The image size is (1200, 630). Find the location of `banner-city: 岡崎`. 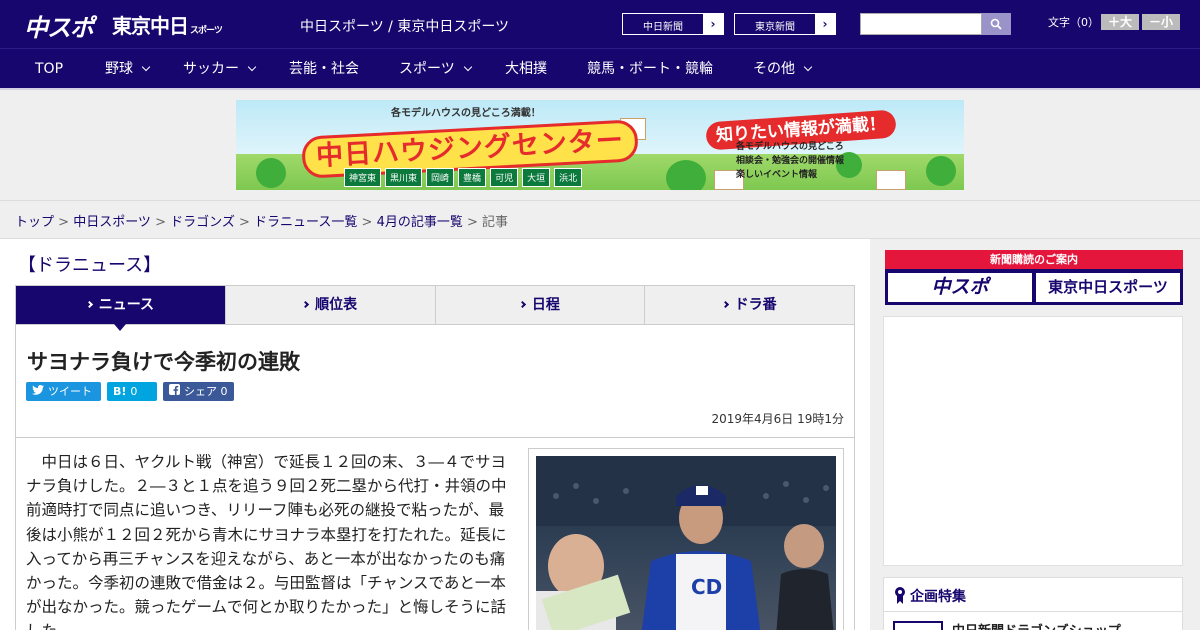

banner-city: 岡崎 is located at coordinates (440, 177).